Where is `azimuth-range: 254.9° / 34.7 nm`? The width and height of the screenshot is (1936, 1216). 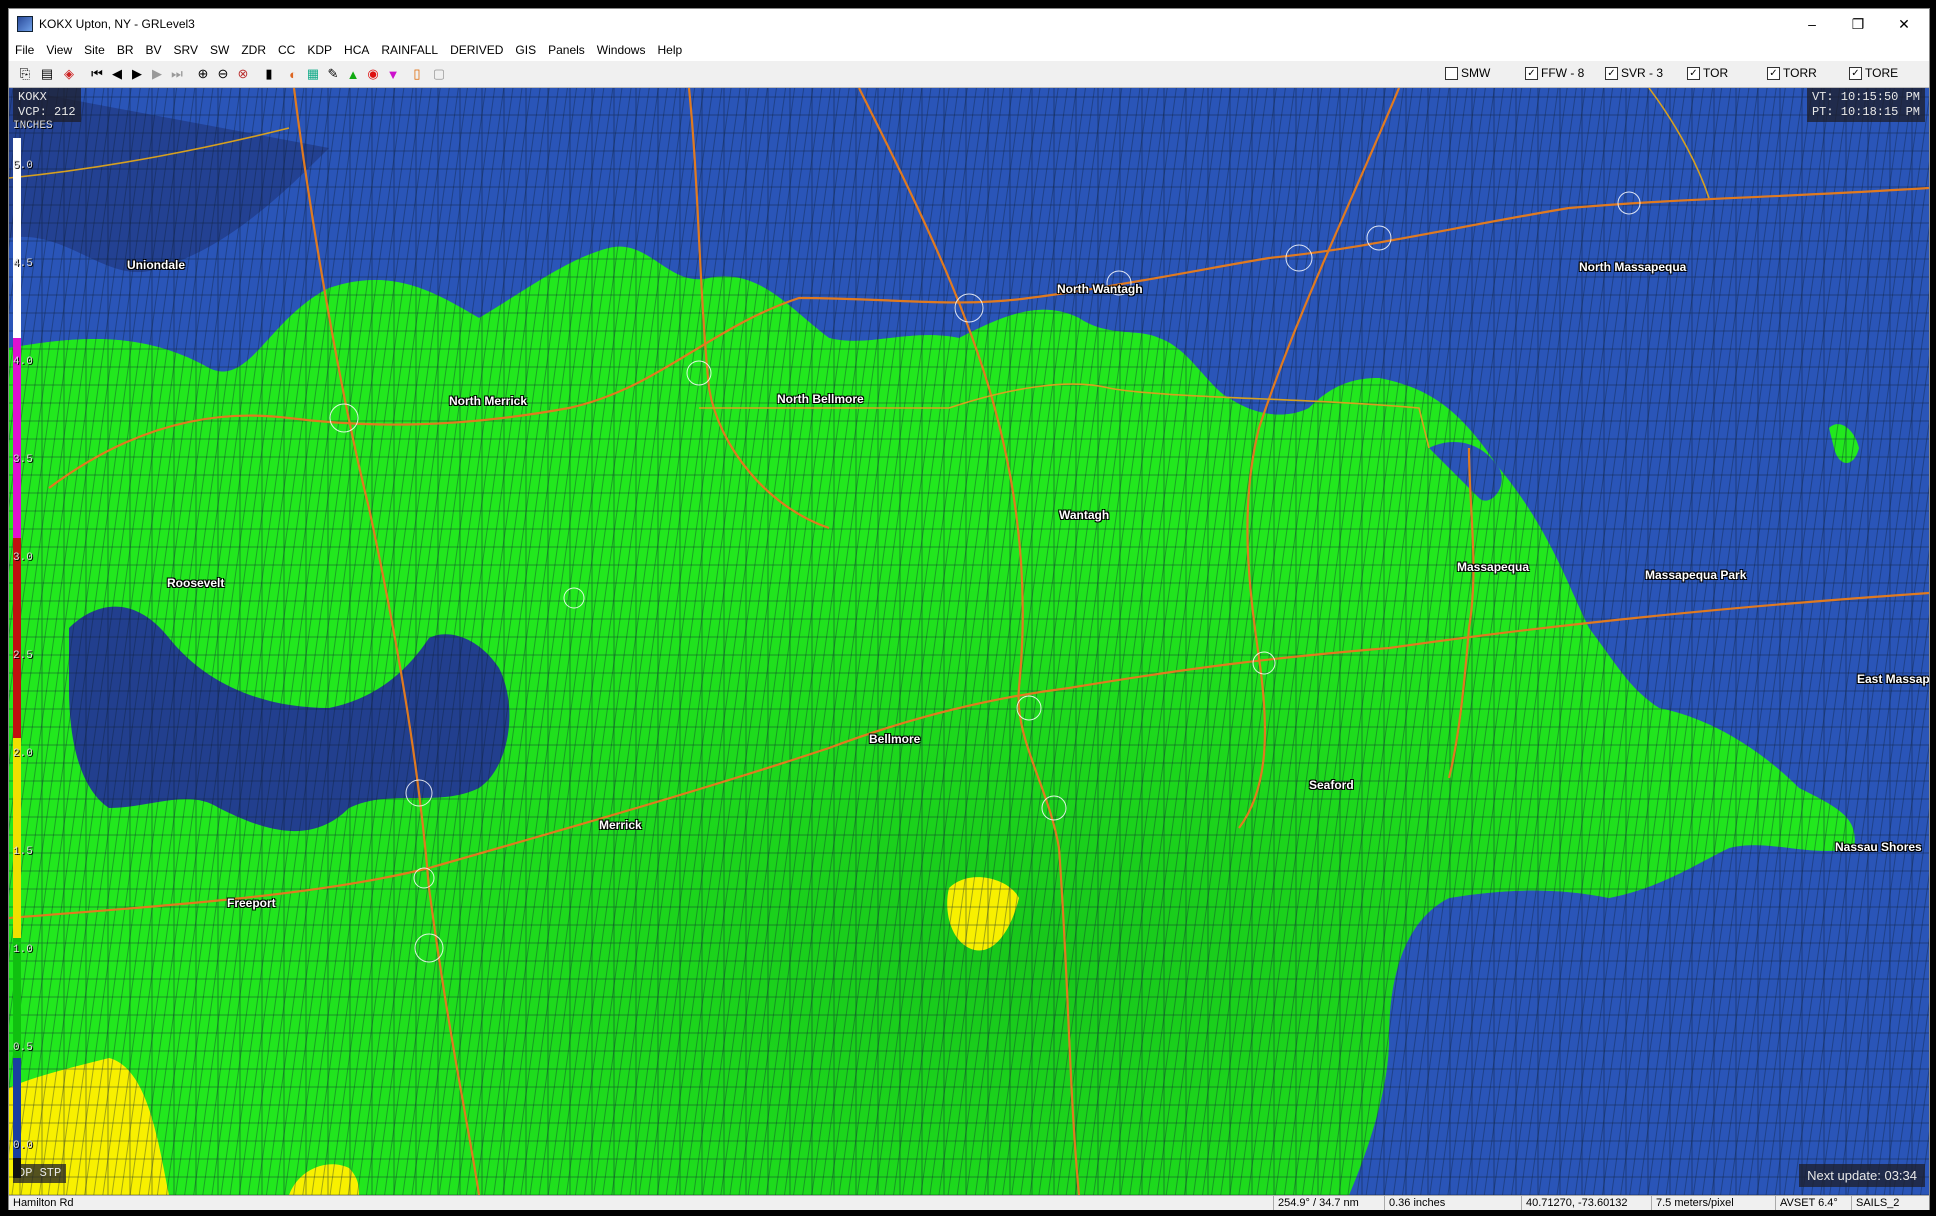 azimuth-range: 254.9° / 34.7 nm is located at coordinates (1328, 1203).